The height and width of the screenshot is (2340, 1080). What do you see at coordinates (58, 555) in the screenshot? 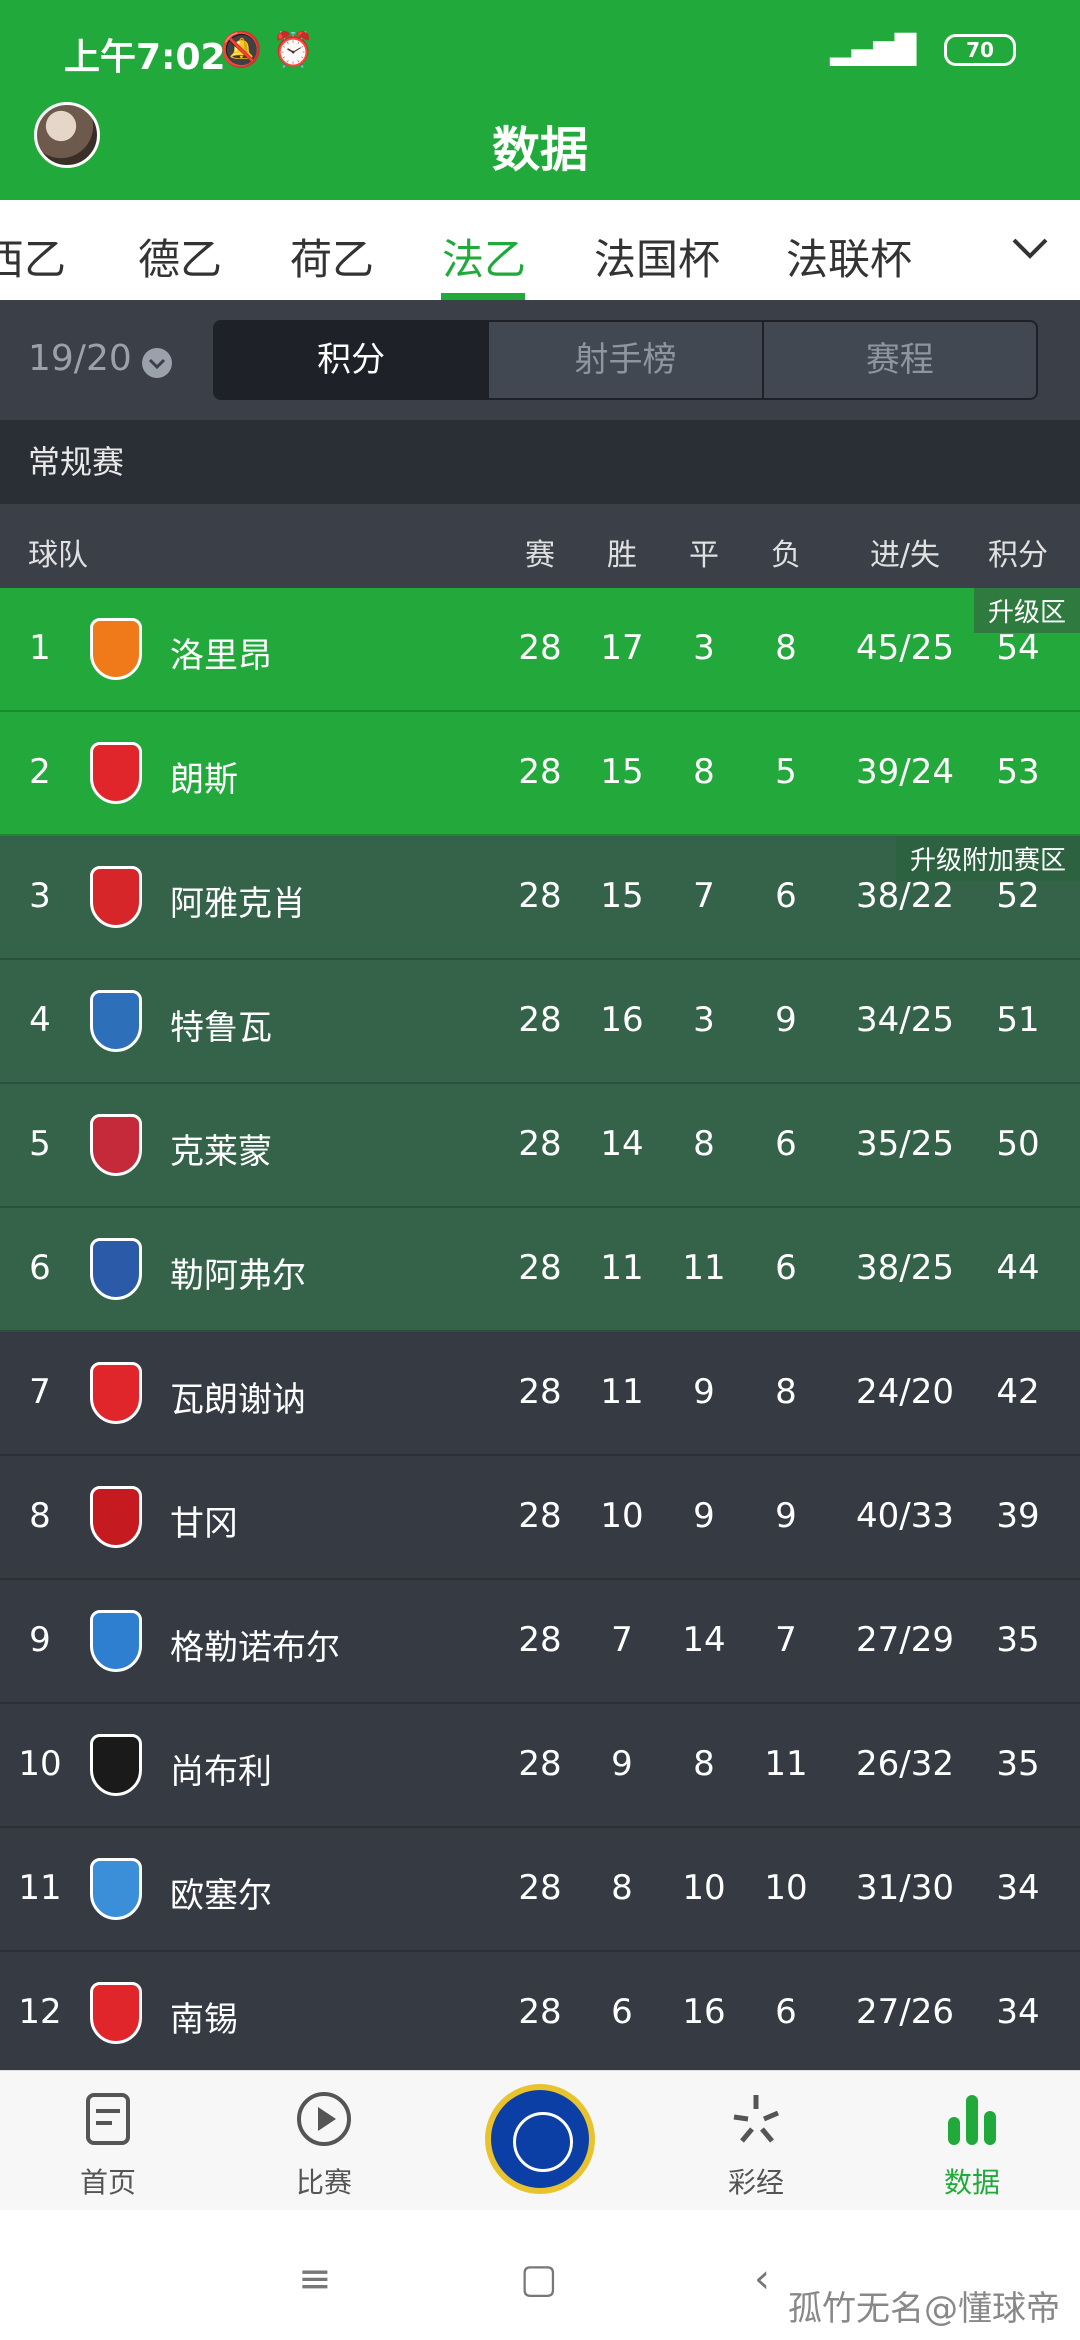
I see `header-team: 球队` at bounding box center [58, 555].